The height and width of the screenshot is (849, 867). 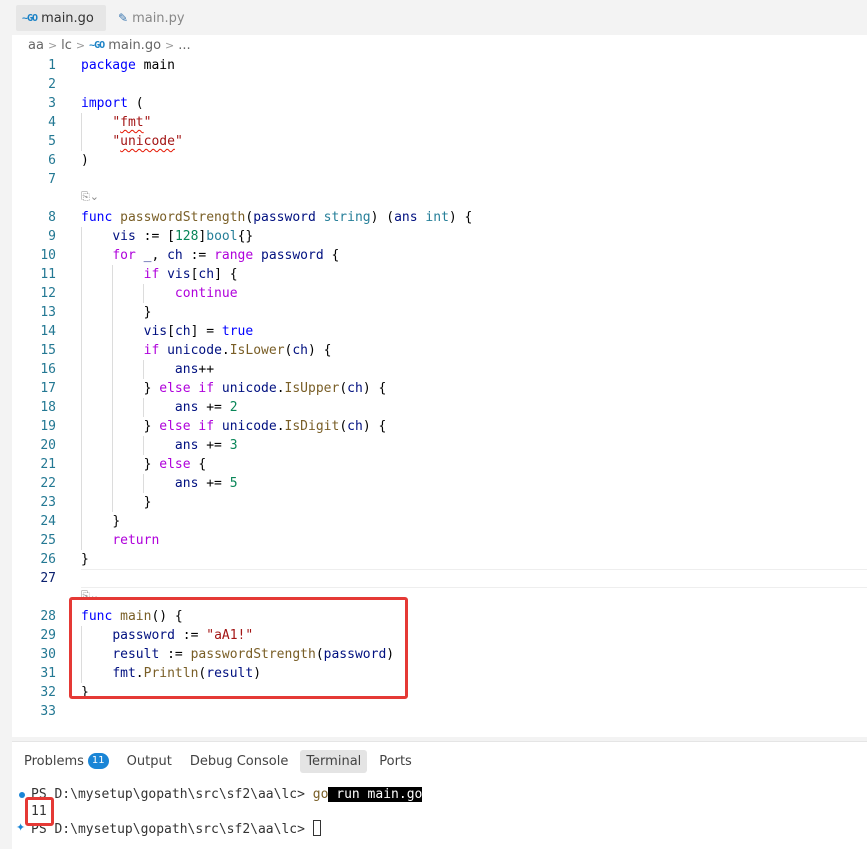 I want to click on code-line: 9 vis := [128]bool{}, so click(x=439, y=236).